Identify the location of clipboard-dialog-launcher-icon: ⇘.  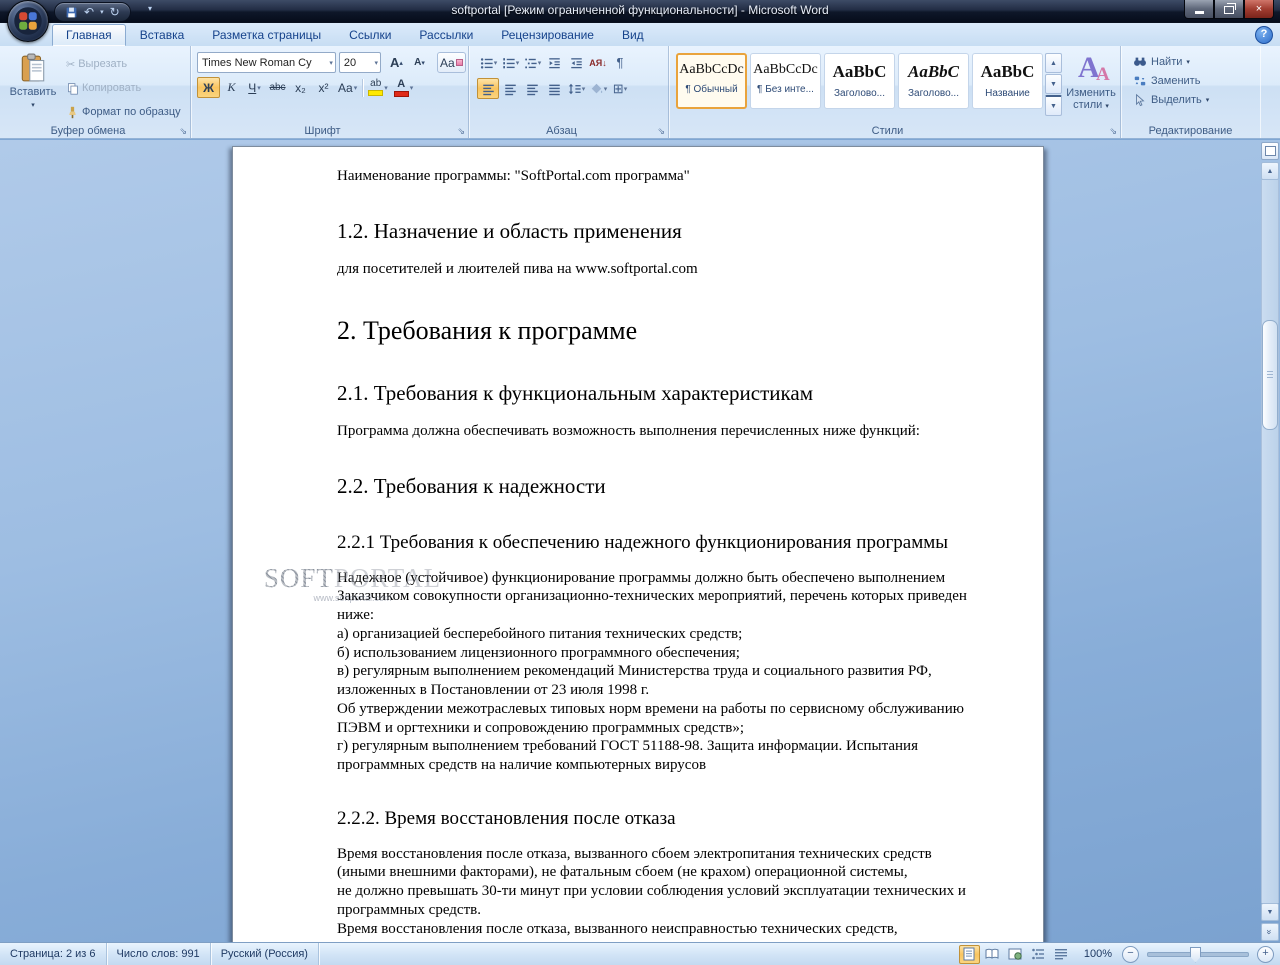
(183, 131).